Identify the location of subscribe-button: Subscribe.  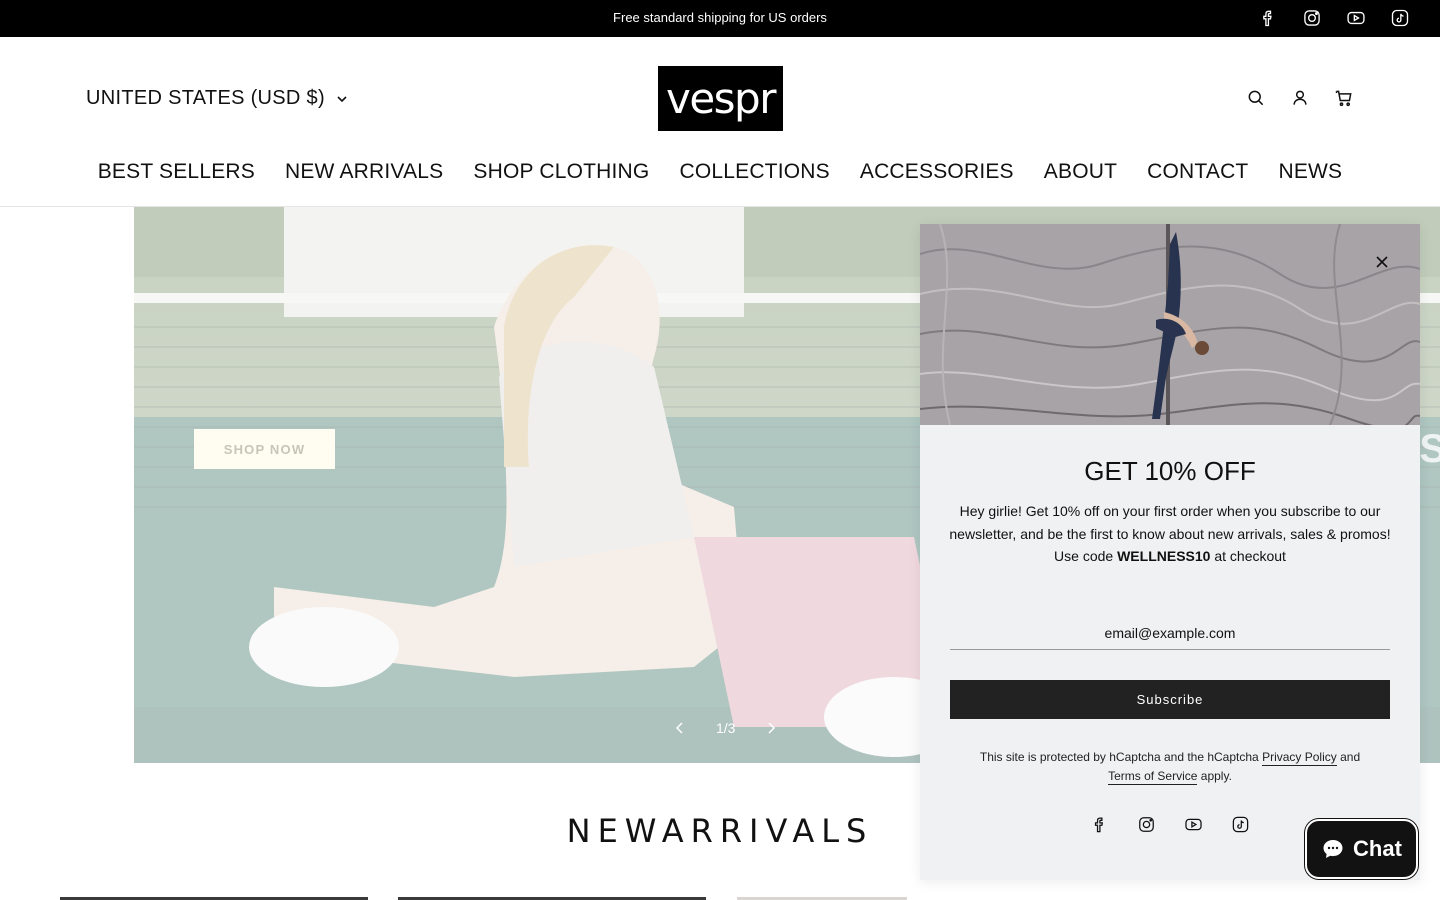
(1170, 699).